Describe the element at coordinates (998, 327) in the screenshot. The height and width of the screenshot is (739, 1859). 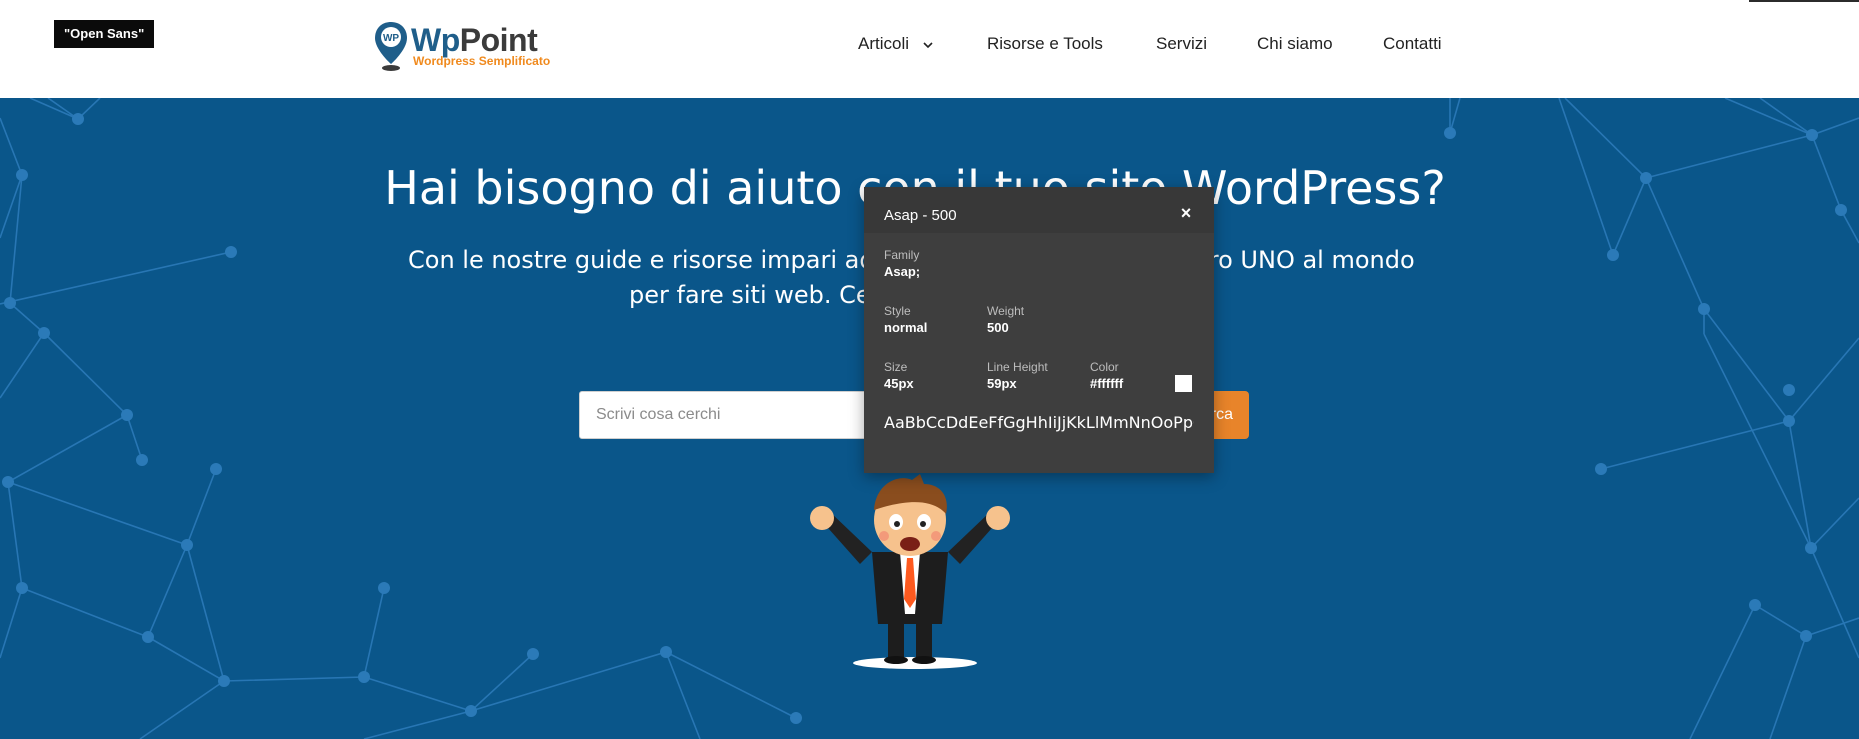
I see `weight-value: 500` at that location.